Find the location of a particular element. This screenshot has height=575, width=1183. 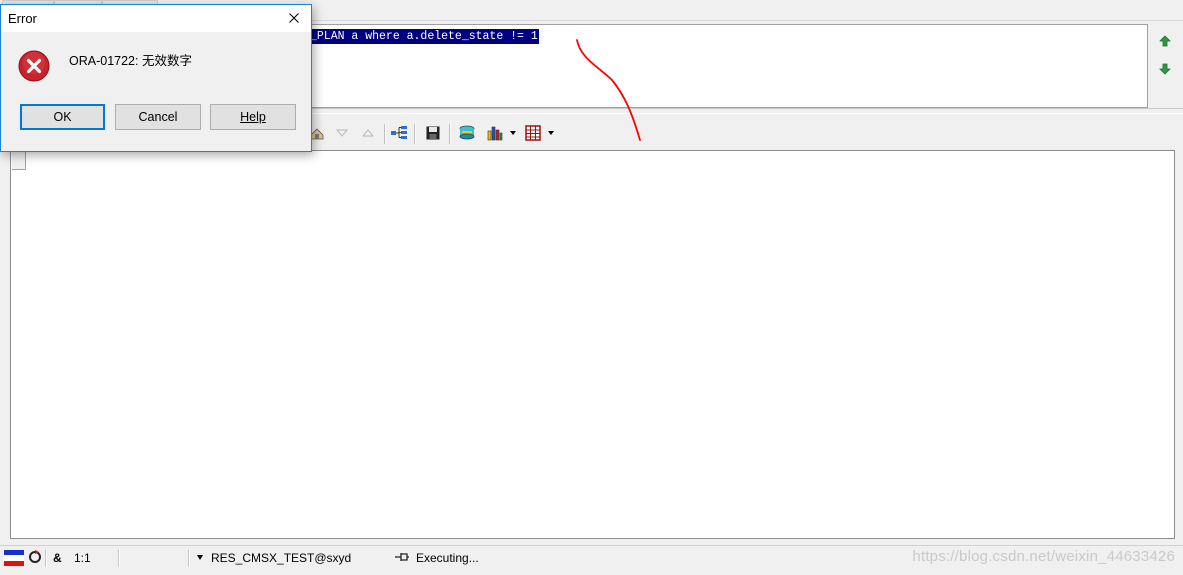

help-button-label: Help is located at coordinates (253, 117).